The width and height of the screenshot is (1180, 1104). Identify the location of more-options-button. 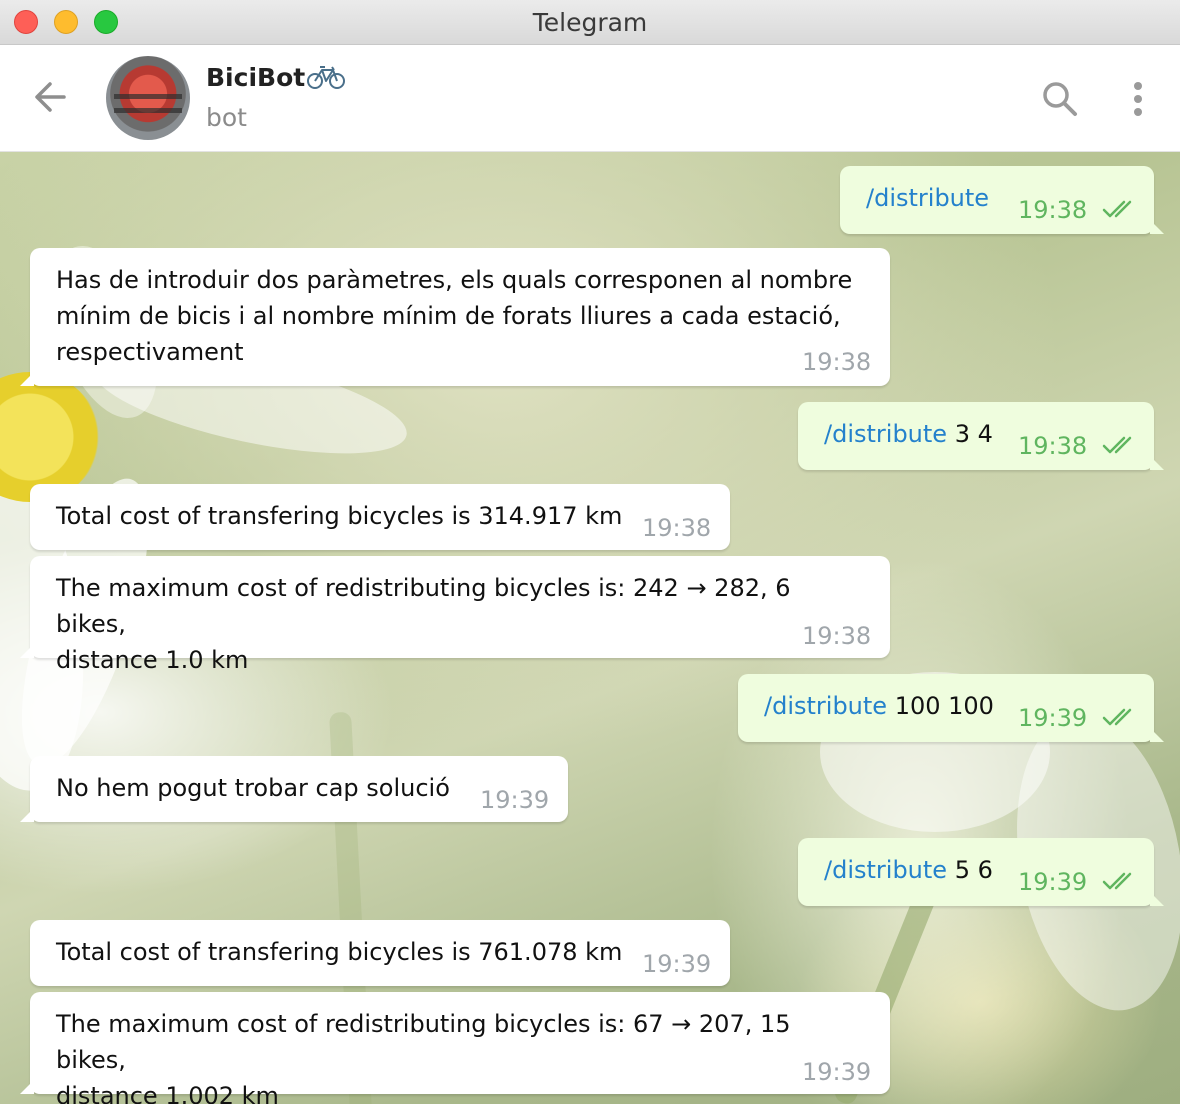
(1138, 99).